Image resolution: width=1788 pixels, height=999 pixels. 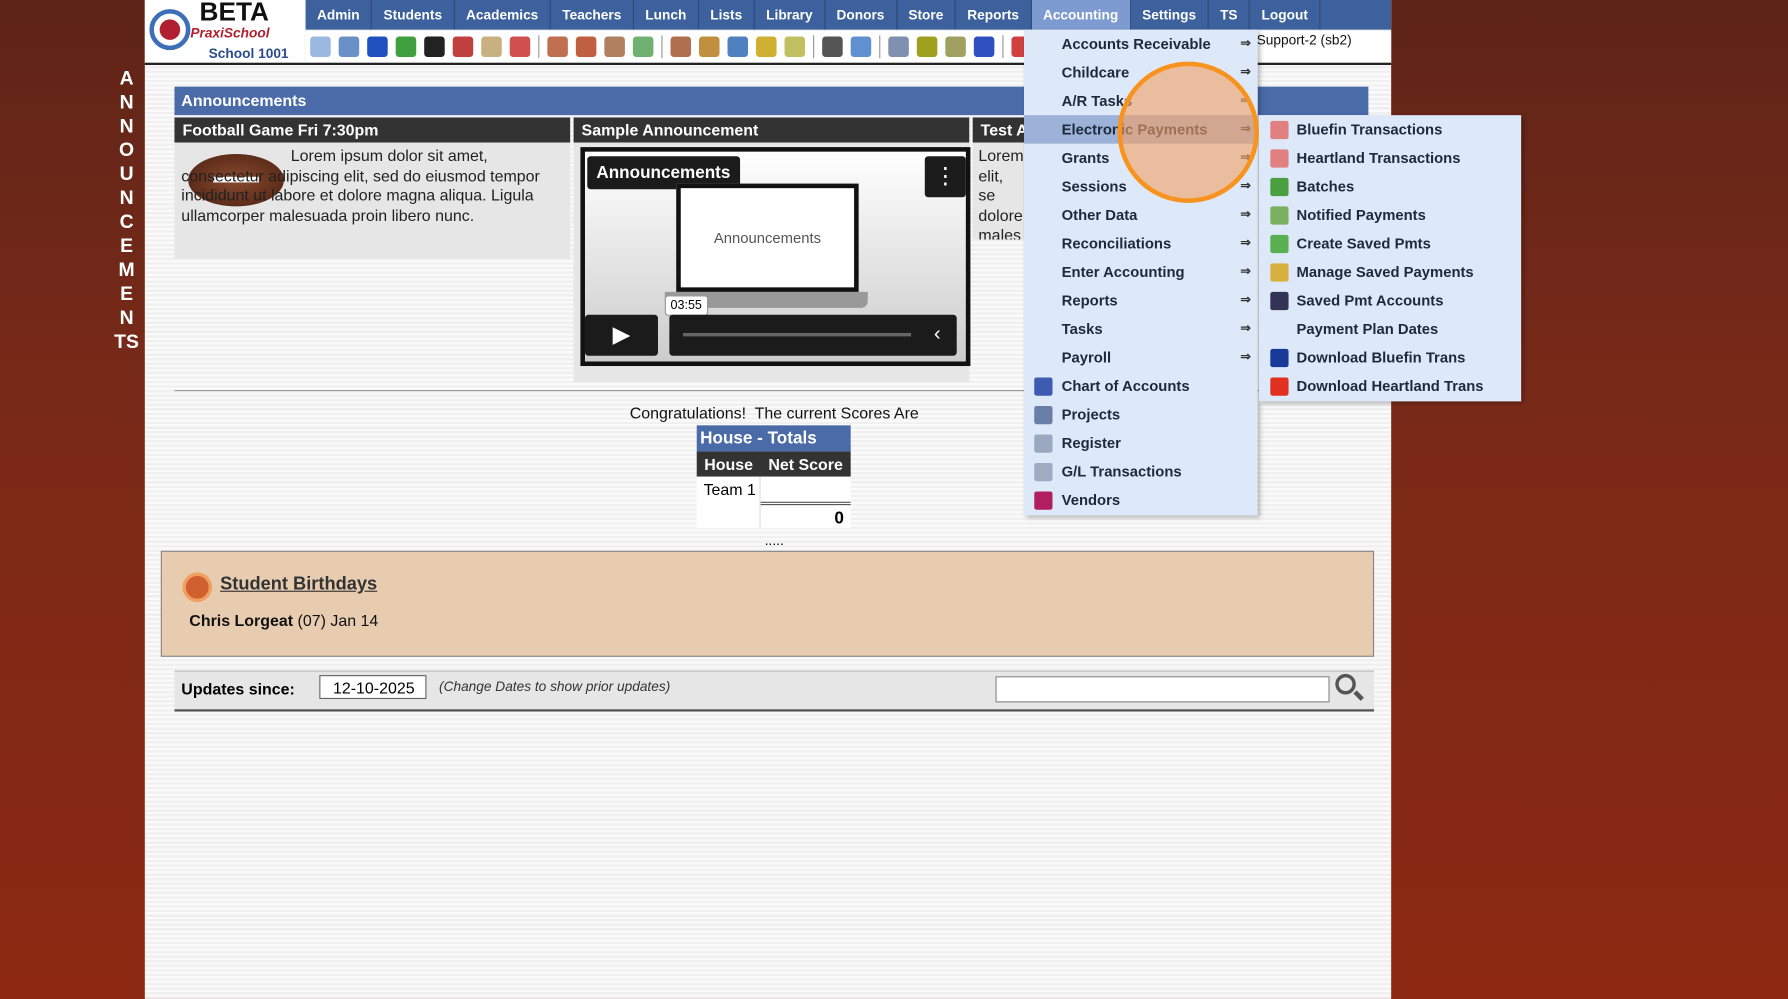 What do you see at coordinates (592, 15) in the screenshot?
I see `nav-teachers: Teachers` at bounding box center [592, 15].